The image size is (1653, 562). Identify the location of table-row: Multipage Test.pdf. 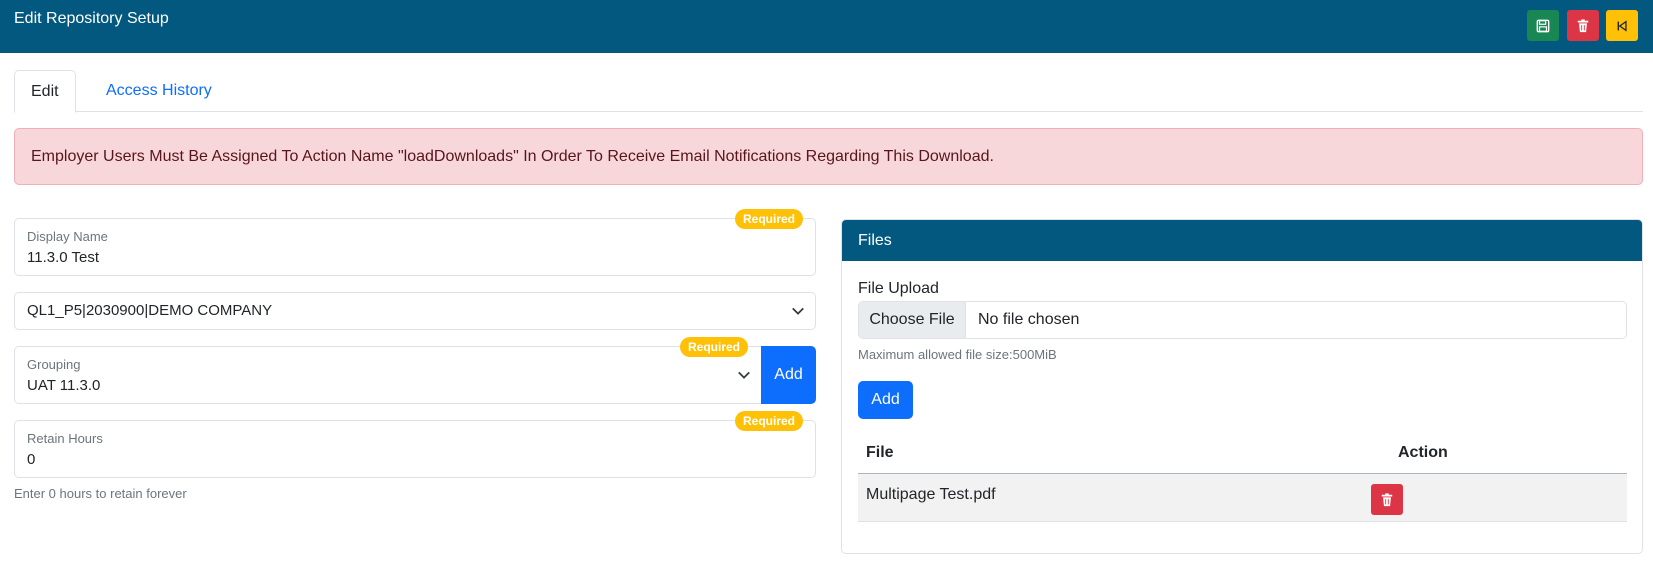
(1242, 498).